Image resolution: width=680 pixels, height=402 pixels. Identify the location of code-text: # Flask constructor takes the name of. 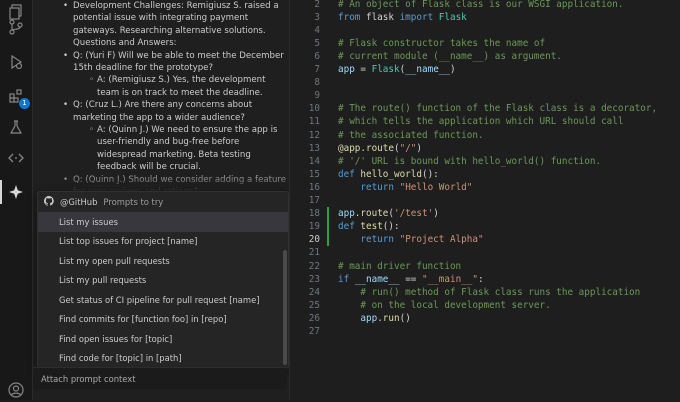
(441, 43).